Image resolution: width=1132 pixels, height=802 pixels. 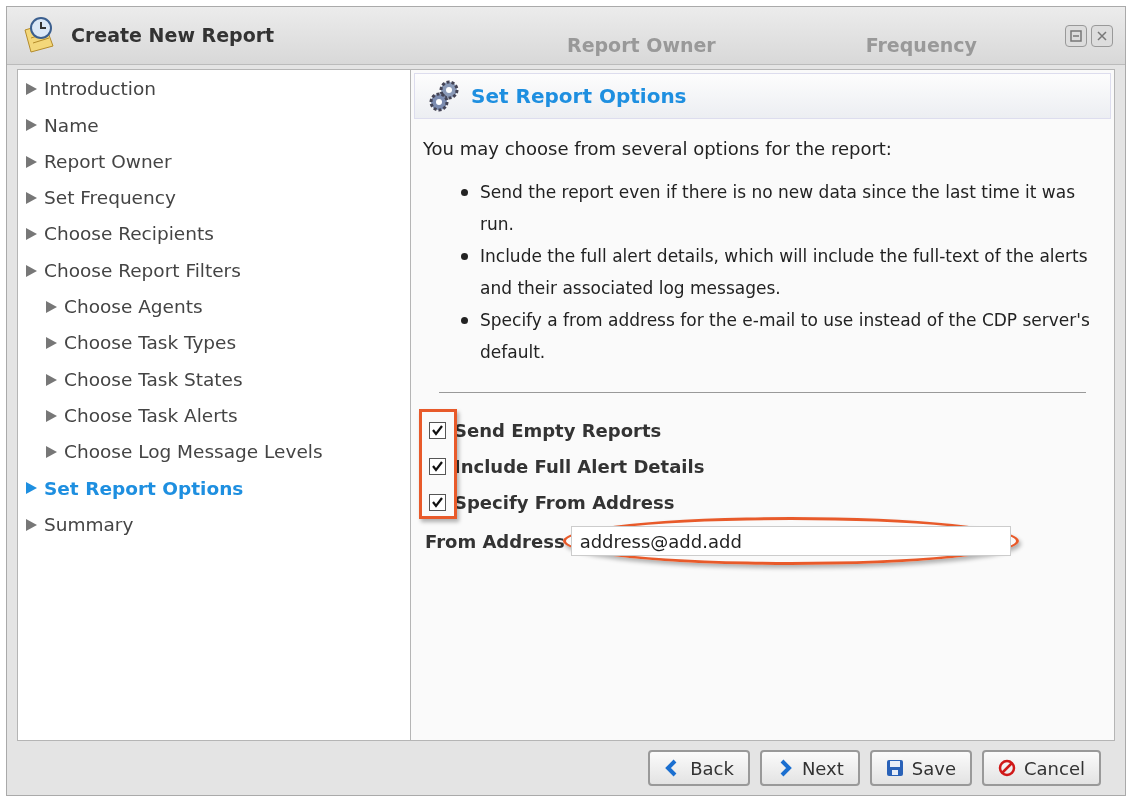 What do you see at coordinates (785, 336) in the screenshot?
I see `bullet-text: Specify a from address for the e-mail to use instead of the CDP server's default.` at bounding box center [785, 336].